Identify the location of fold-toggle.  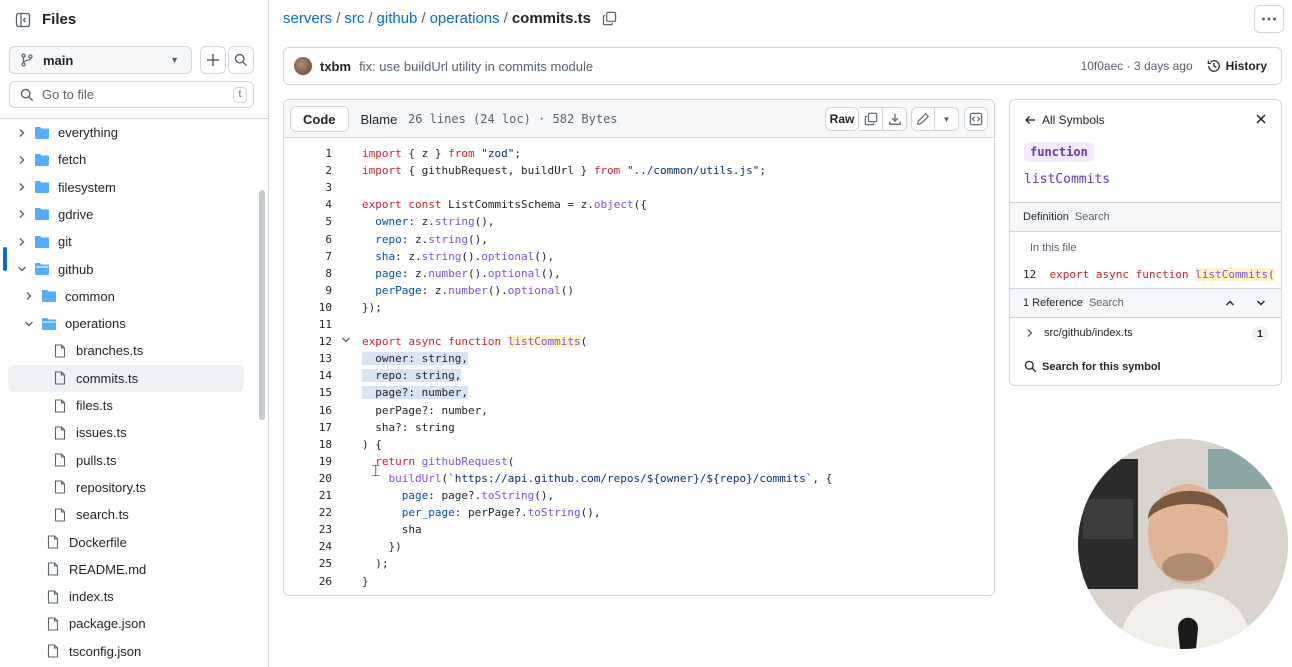
(346, 341).